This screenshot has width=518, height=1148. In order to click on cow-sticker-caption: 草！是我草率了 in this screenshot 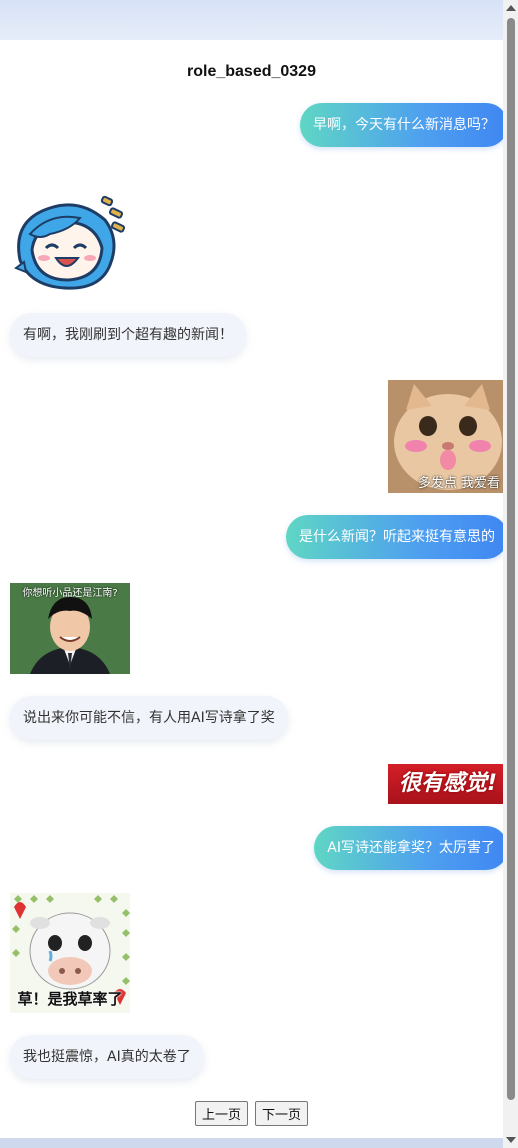, I will do `click(70, 999)`.